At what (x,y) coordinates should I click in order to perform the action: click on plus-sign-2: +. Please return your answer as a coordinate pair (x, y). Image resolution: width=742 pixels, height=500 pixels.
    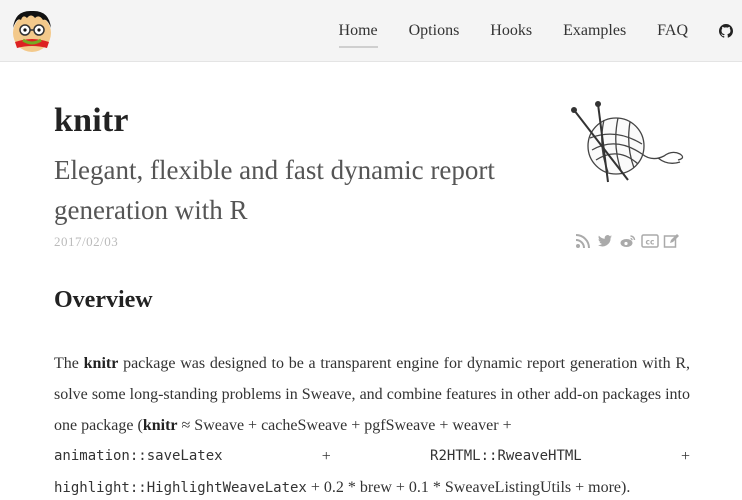
    Looking at the image, I should click on (685, 456).